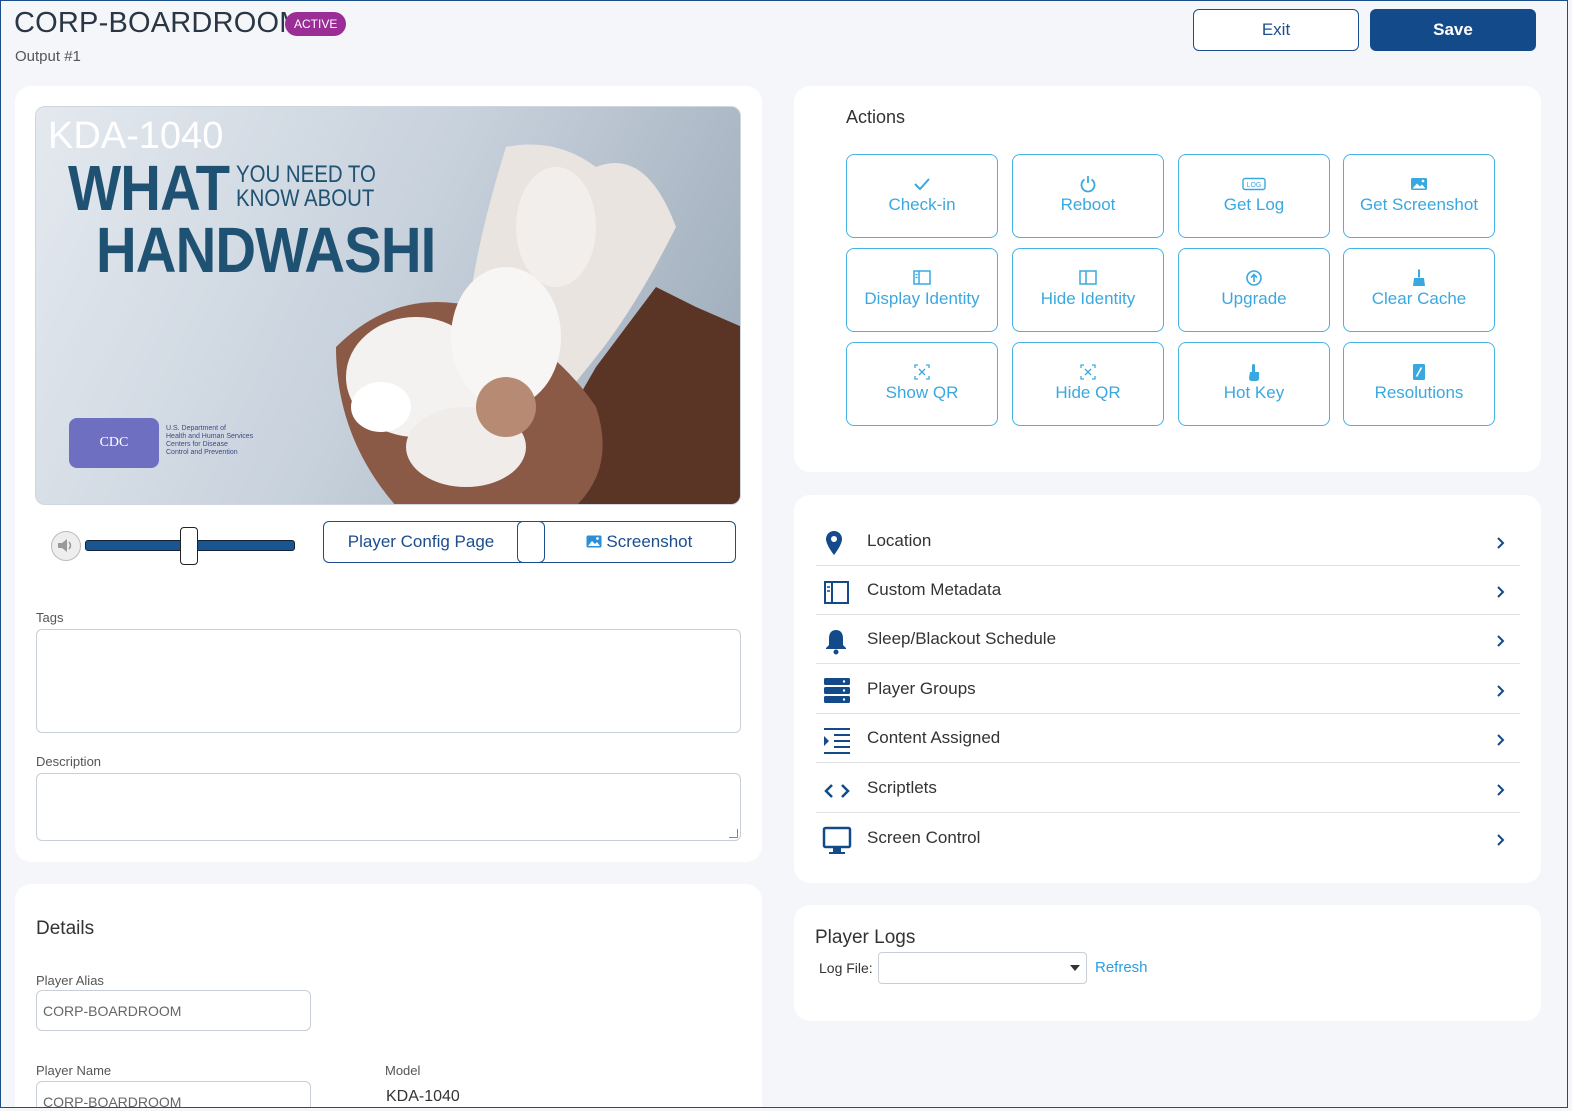 This screenshot has height=1111, width=1572. What do you see at coordinates (837, 840) in the screenshot?
I see `monitor-icon` at bounding box center [837, 840].